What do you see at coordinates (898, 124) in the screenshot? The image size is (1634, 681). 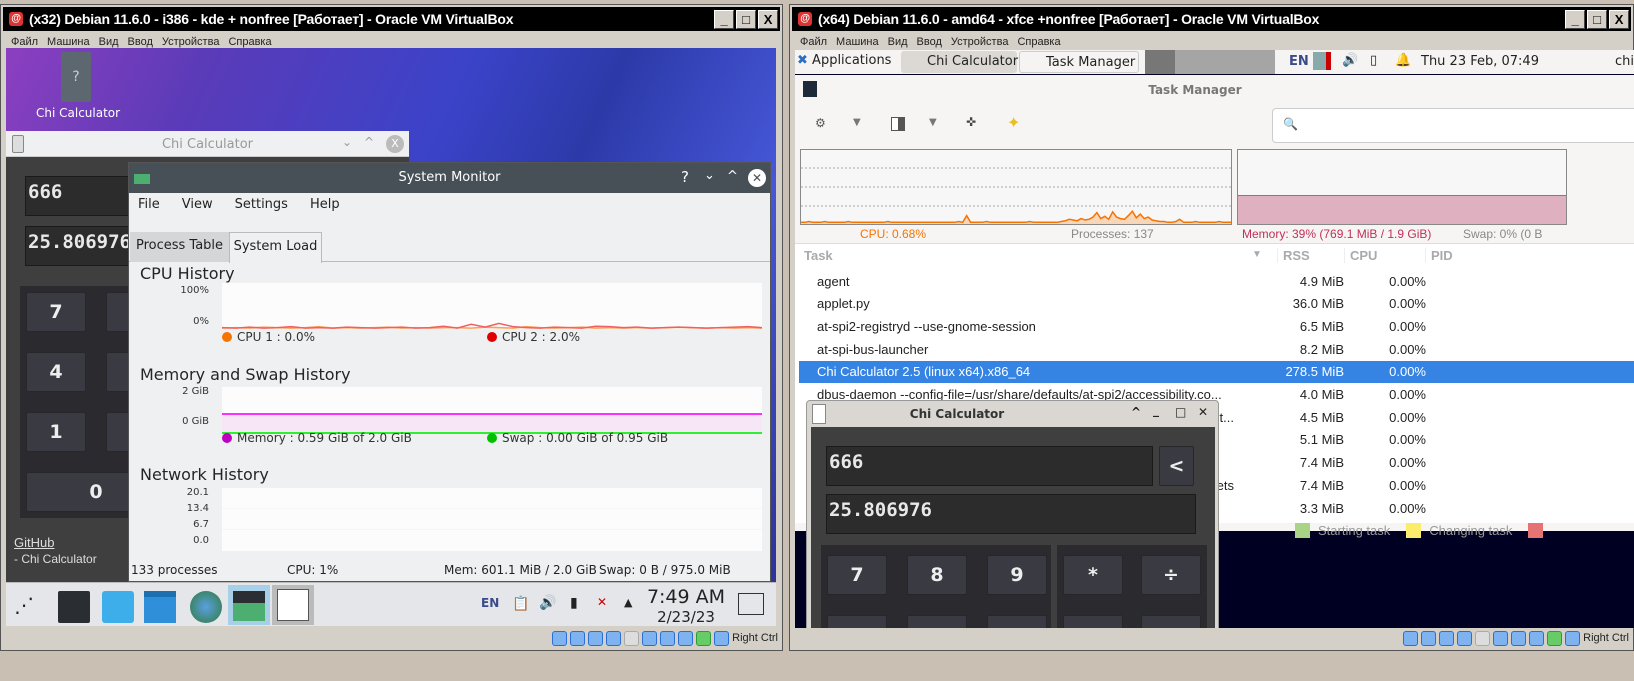 I see `view-icon` at bounding box center [898, 124].